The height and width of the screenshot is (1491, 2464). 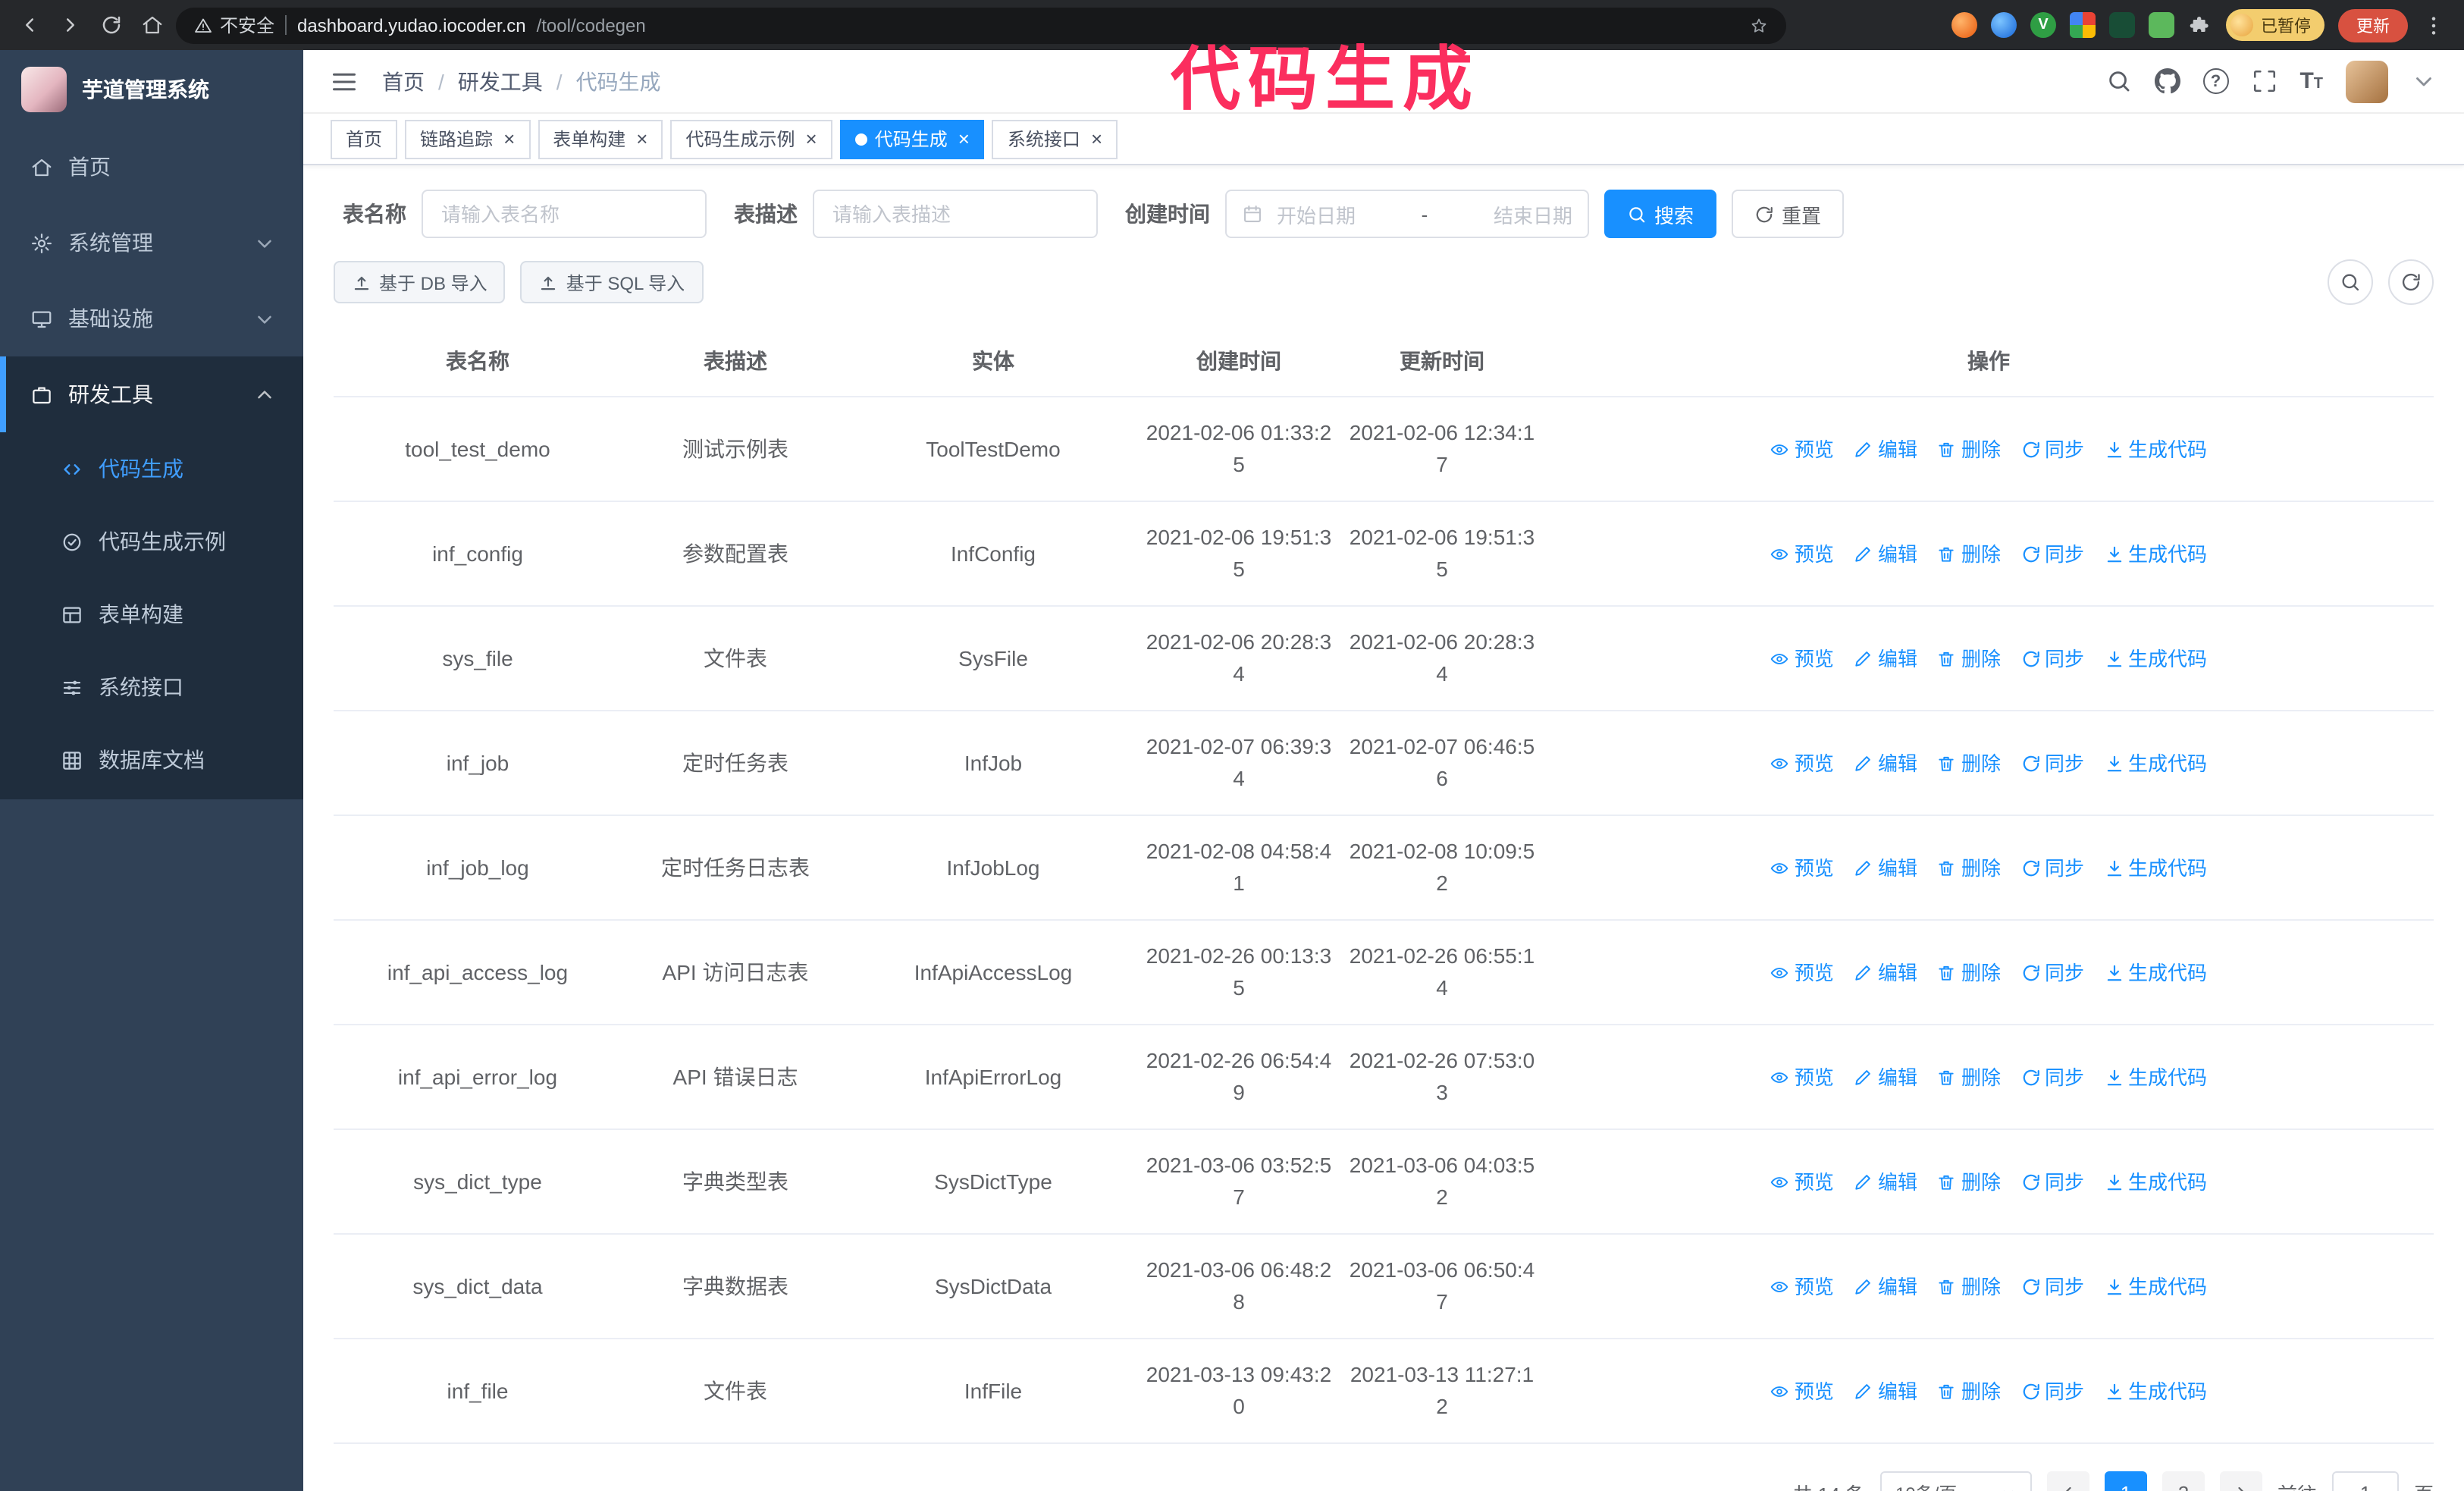 What do you see at coordinates (565, 214) in the screenshot?
I see `table-name-input` at bounding box center [565, 214].